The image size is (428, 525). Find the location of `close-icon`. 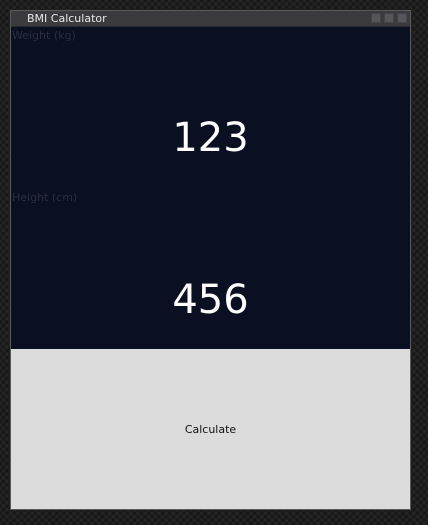

close-icon is located at coordinates (402, 18).